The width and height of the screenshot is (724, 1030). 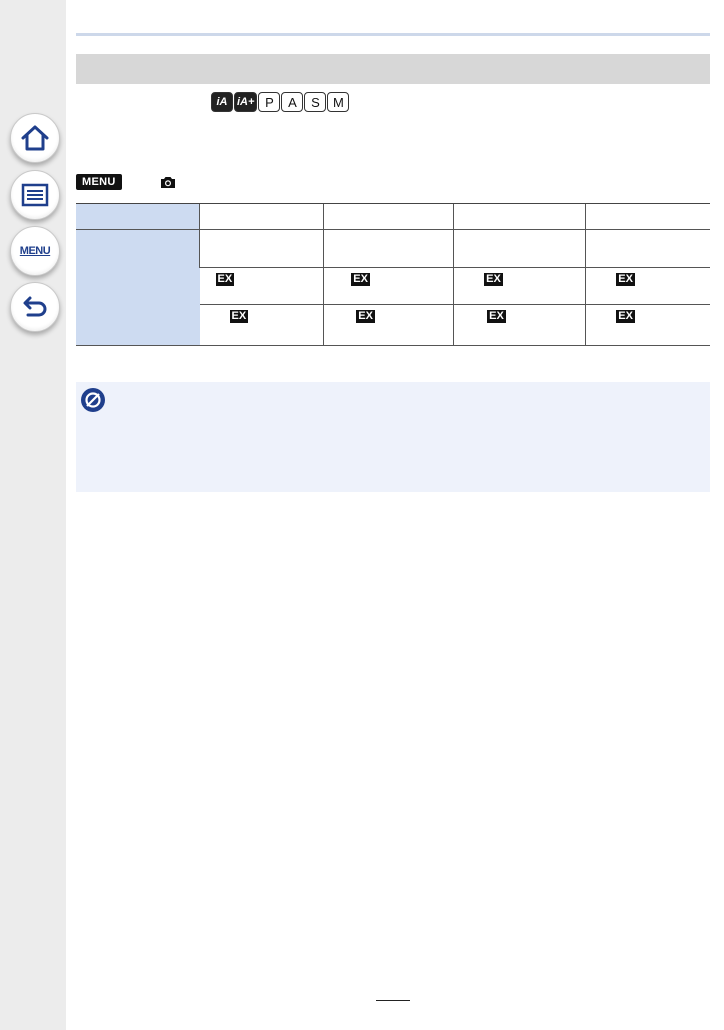 I want to click on table-row-label, so click(x=138, y=287).